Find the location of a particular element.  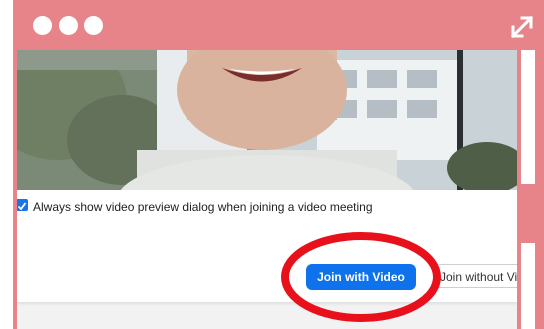

checkmark-icon is located at coordinates (22, 206).